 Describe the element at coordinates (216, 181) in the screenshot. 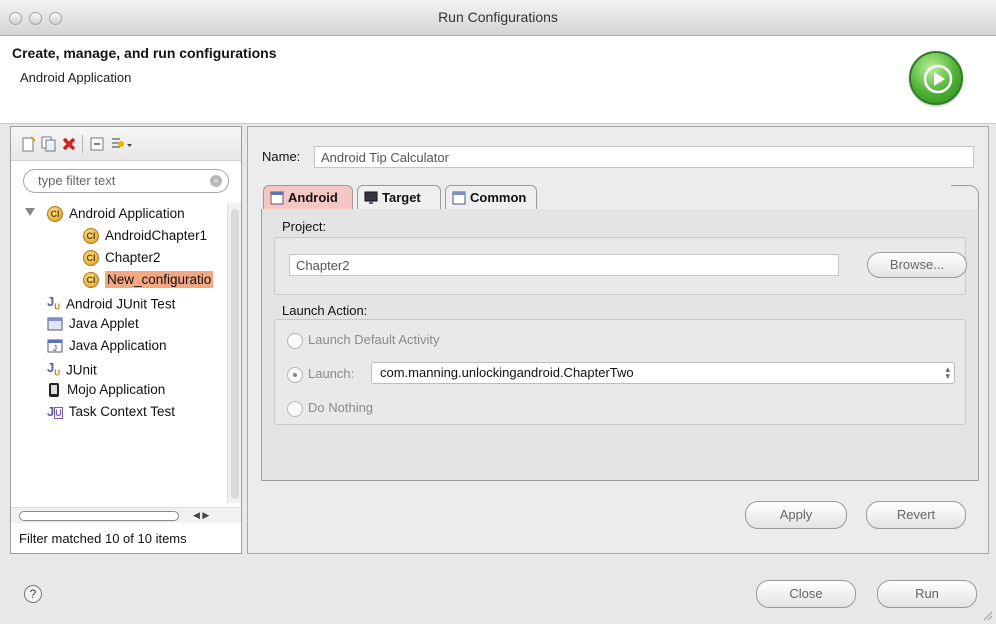

I see `clear-filter-icon: ×` at that location.